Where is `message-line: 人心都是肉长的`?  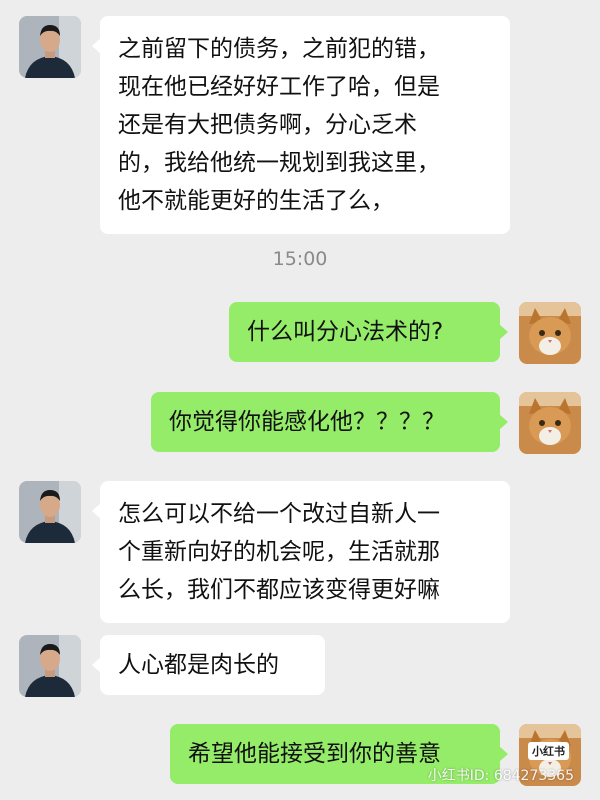
message-line: 人心都是肉长的 is located at coordinates (198, 665).